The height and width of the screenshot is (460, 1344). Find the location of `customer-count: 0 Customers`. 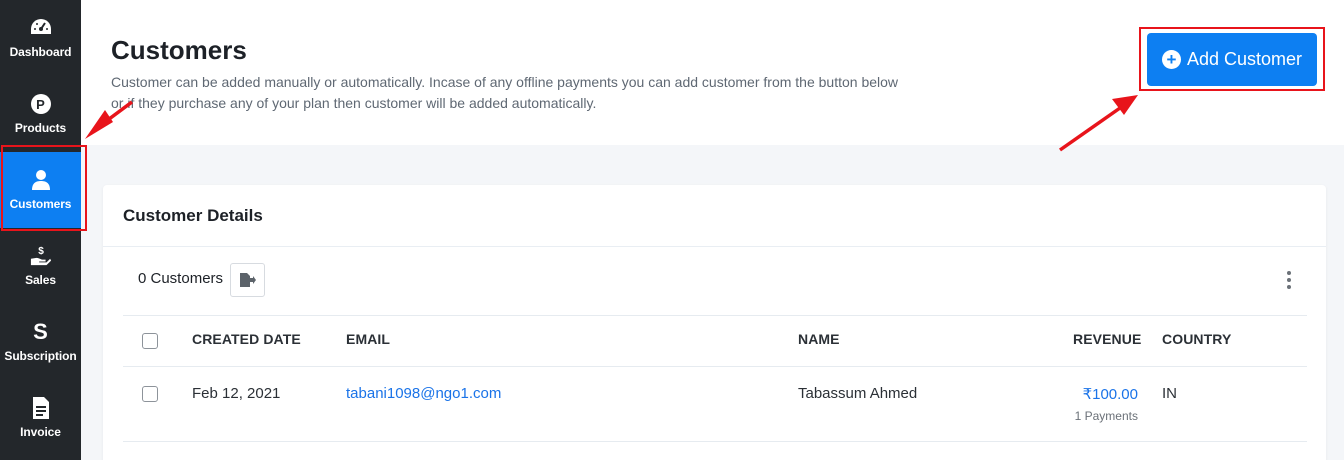

customer-count: 0 Customers is located at coordinates (181, 278).